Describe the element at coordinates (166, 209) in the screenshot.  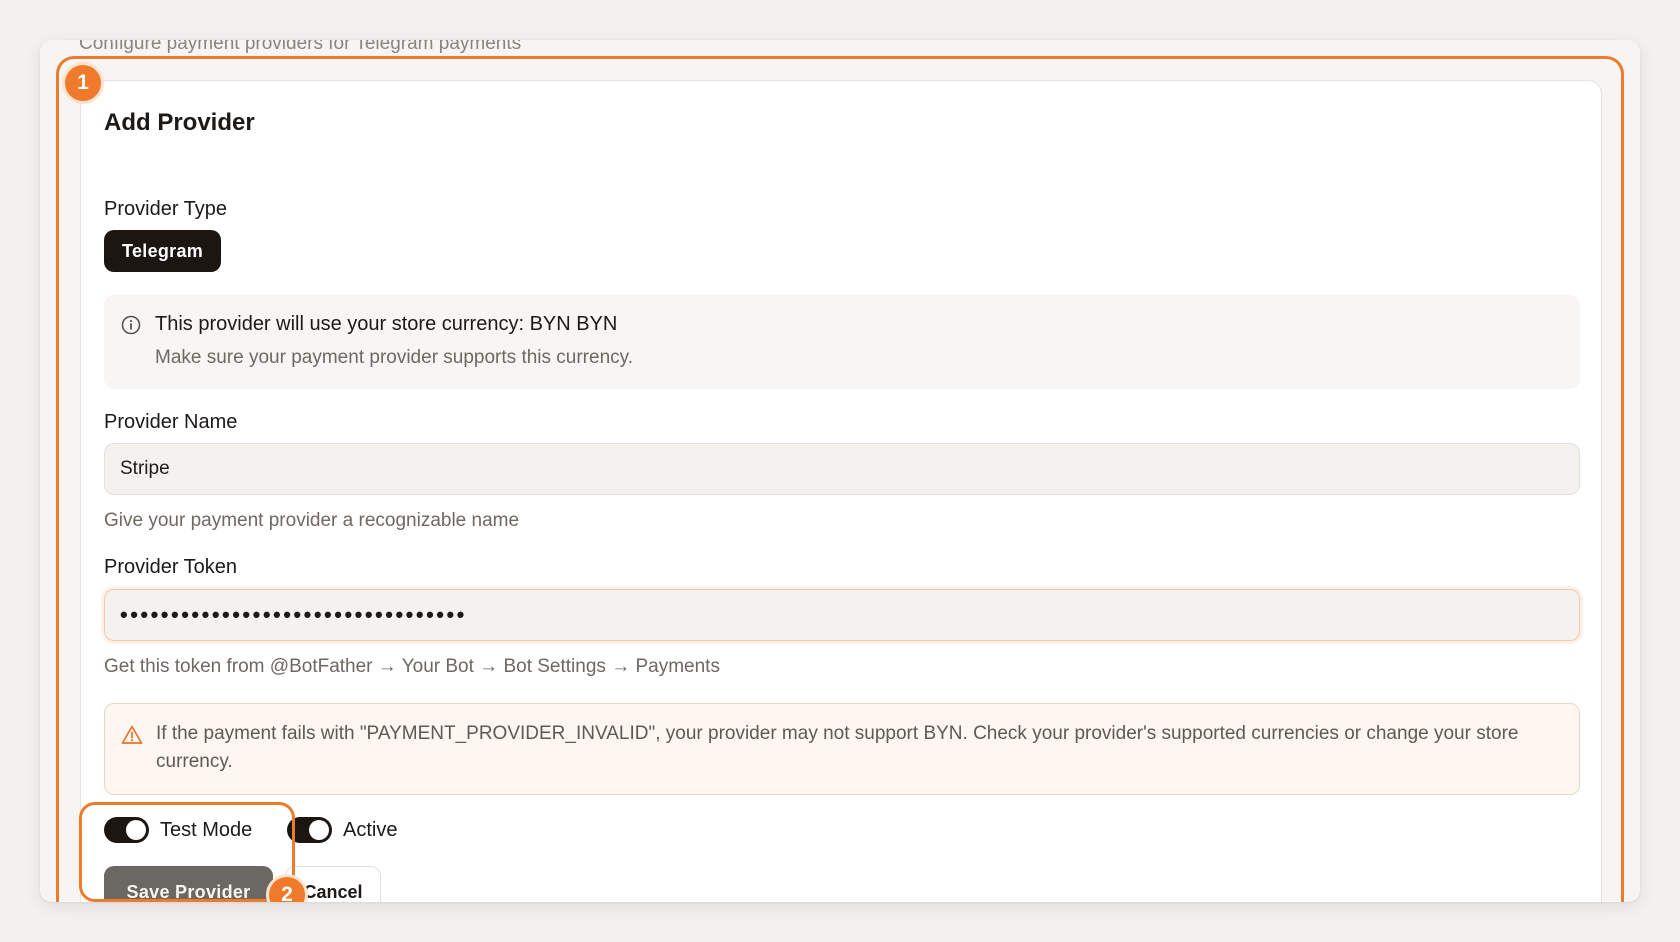
I see `provider-type-label: Provider Type` at that location.